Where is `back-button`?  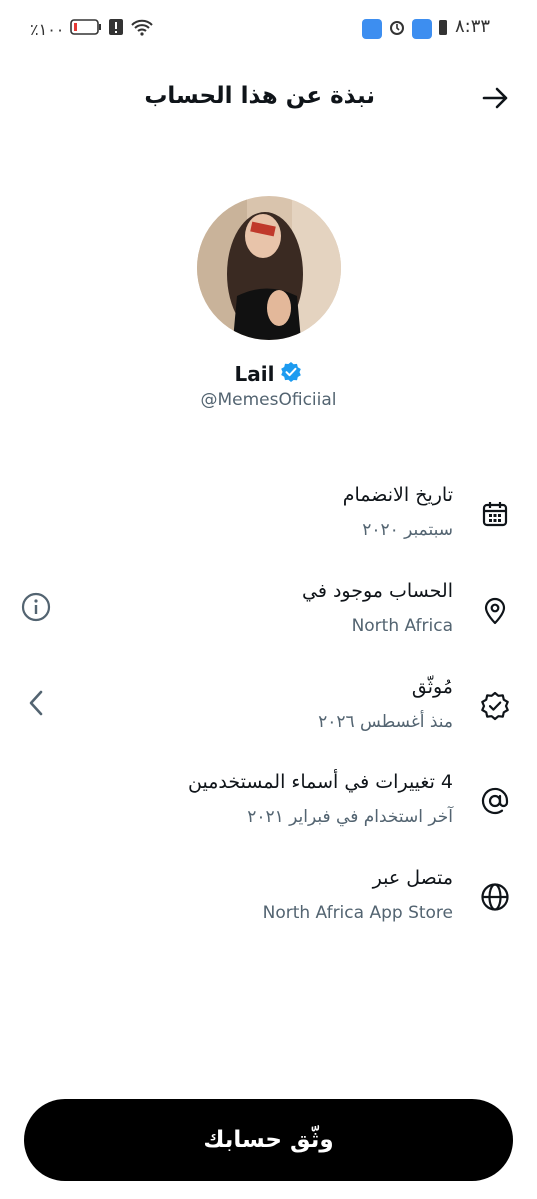 back-button is located at coordinates (496, 100).